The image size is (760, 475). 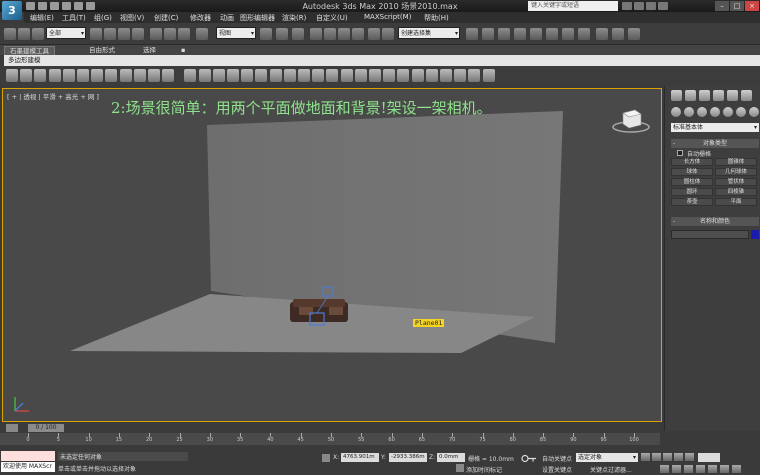 I want to click on field-of-view-icon, so click(x=700, y=469).